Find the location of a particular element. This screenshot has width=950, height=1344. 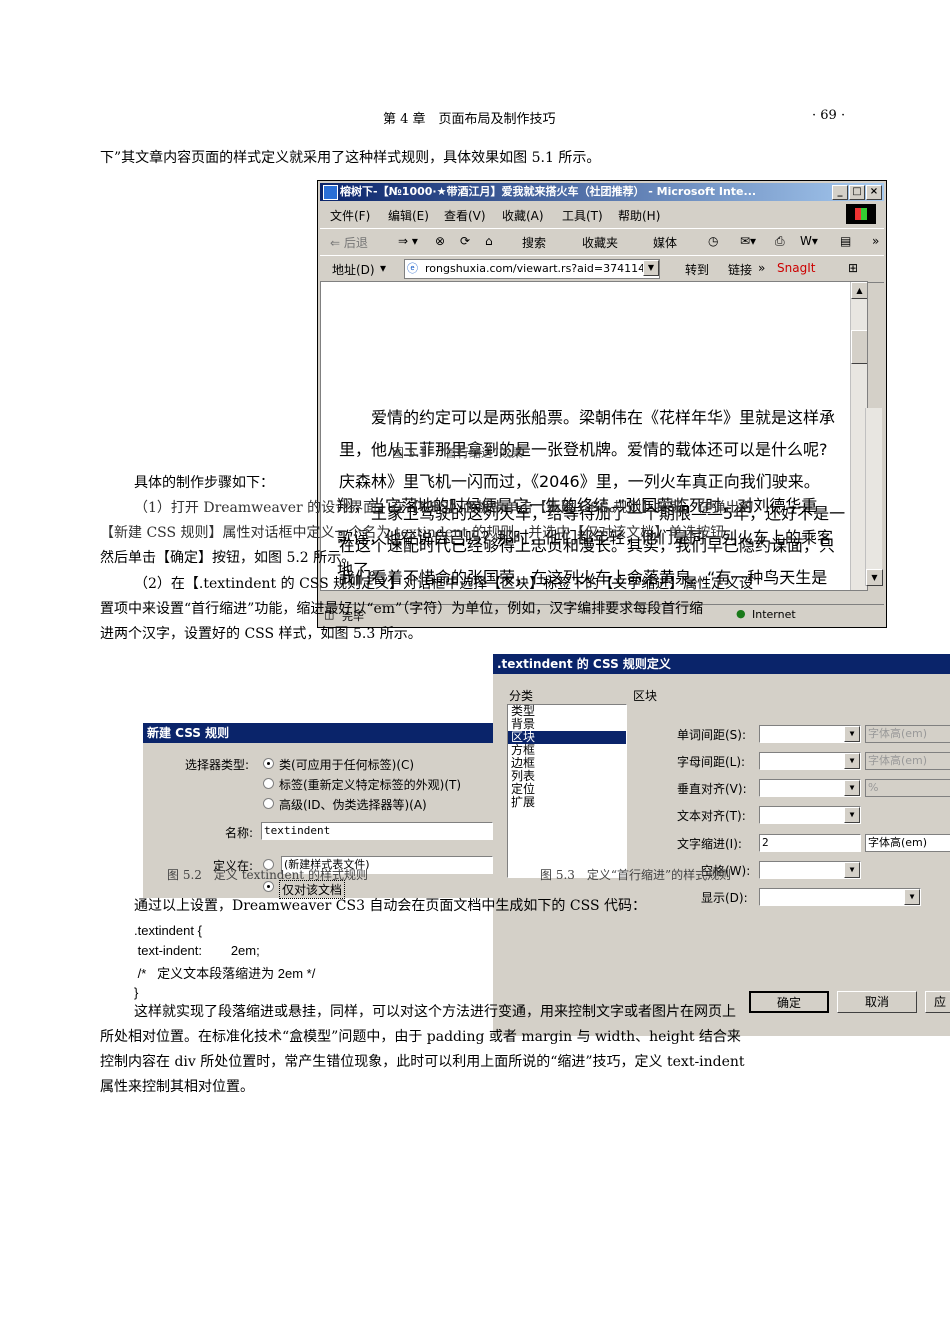

code-line-3: /* 定义文本段落缩进为 2em */ is located at coordinates (225, 973).